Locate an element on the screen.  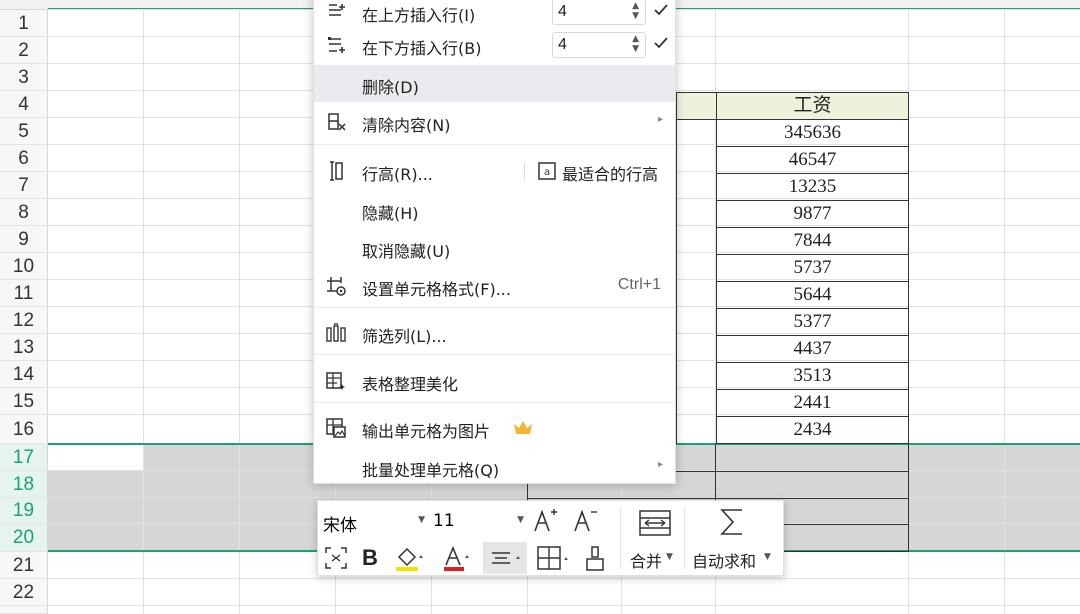
row-height-icon is located at coordinates (336, 171).